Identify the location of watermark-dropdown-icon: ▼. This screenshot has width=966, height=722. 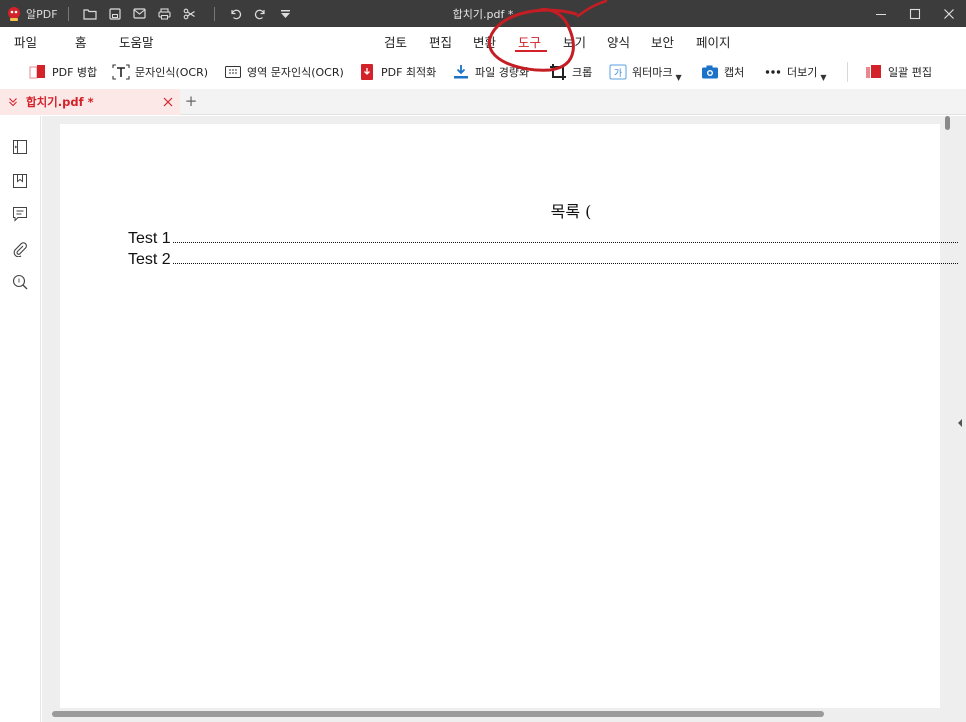
(678, 77).